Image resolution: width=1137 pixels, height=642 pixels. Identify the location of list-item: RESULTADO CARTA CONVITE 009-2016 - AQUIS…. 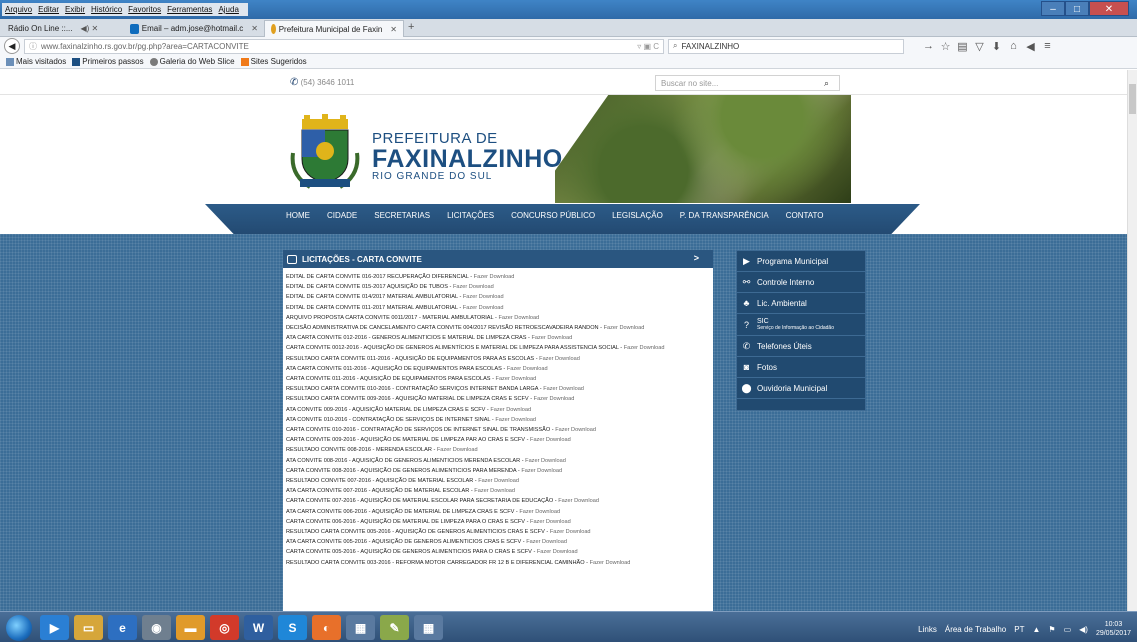
(498, 399).